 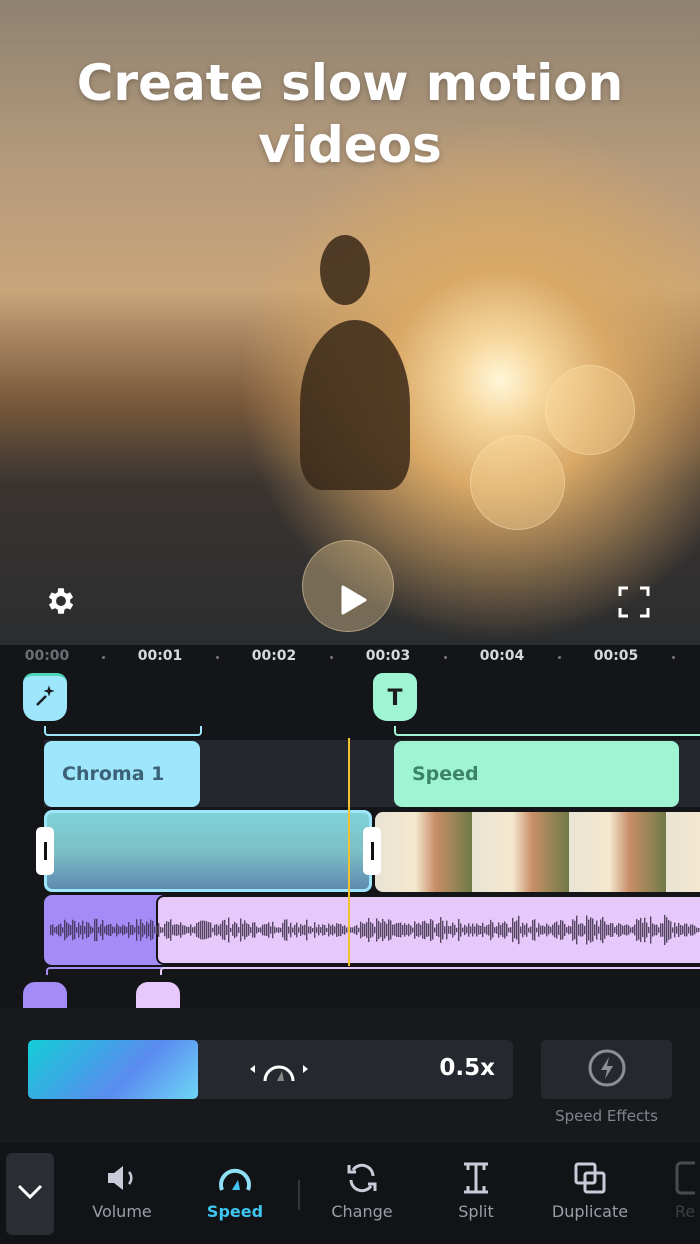 I want to click on video-clip-selected, so click(x=208, y=851).